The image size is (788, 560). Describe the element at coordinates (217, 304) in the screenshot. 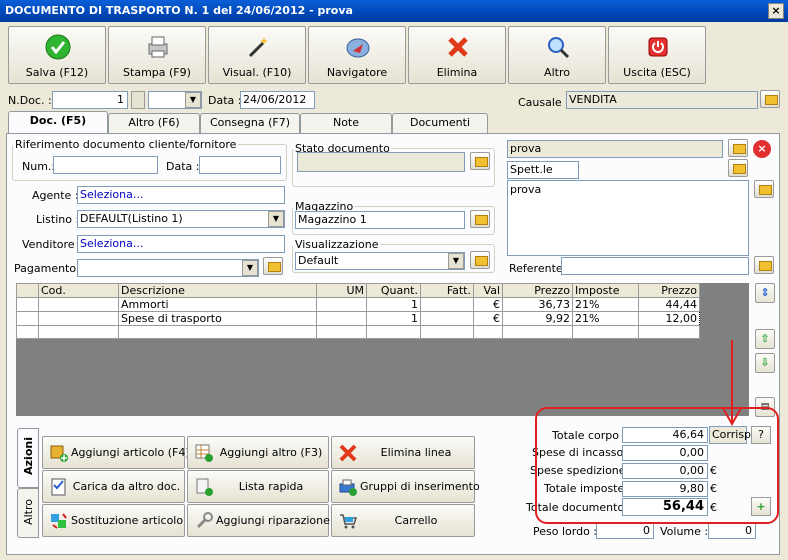

I see `cell-descrizione: Ammorti` at that location.